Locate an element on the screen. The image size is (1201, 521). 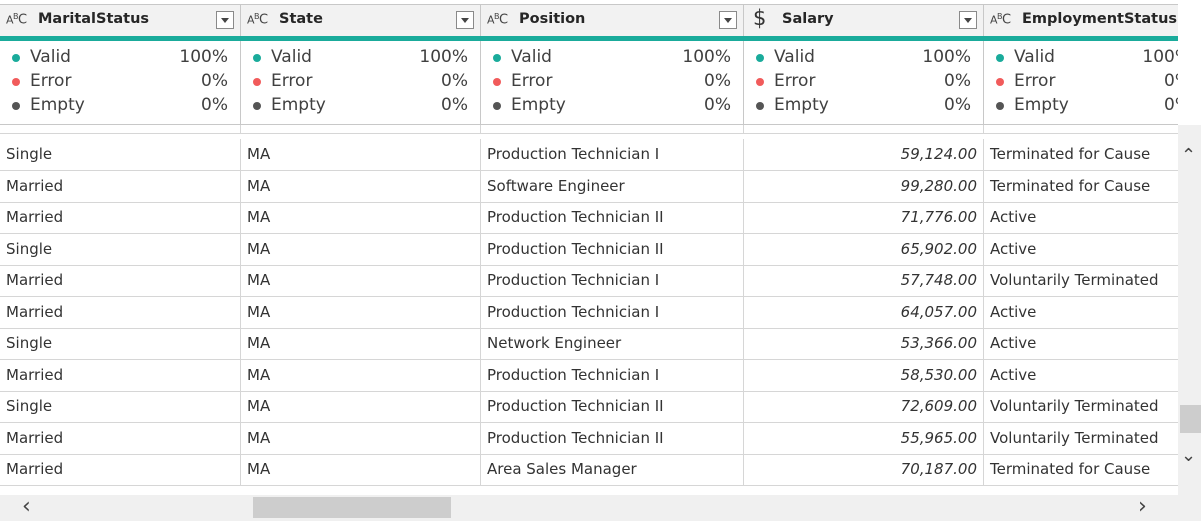
chevron-down-icon: ⌄ is located at coordinates (1188, 455).